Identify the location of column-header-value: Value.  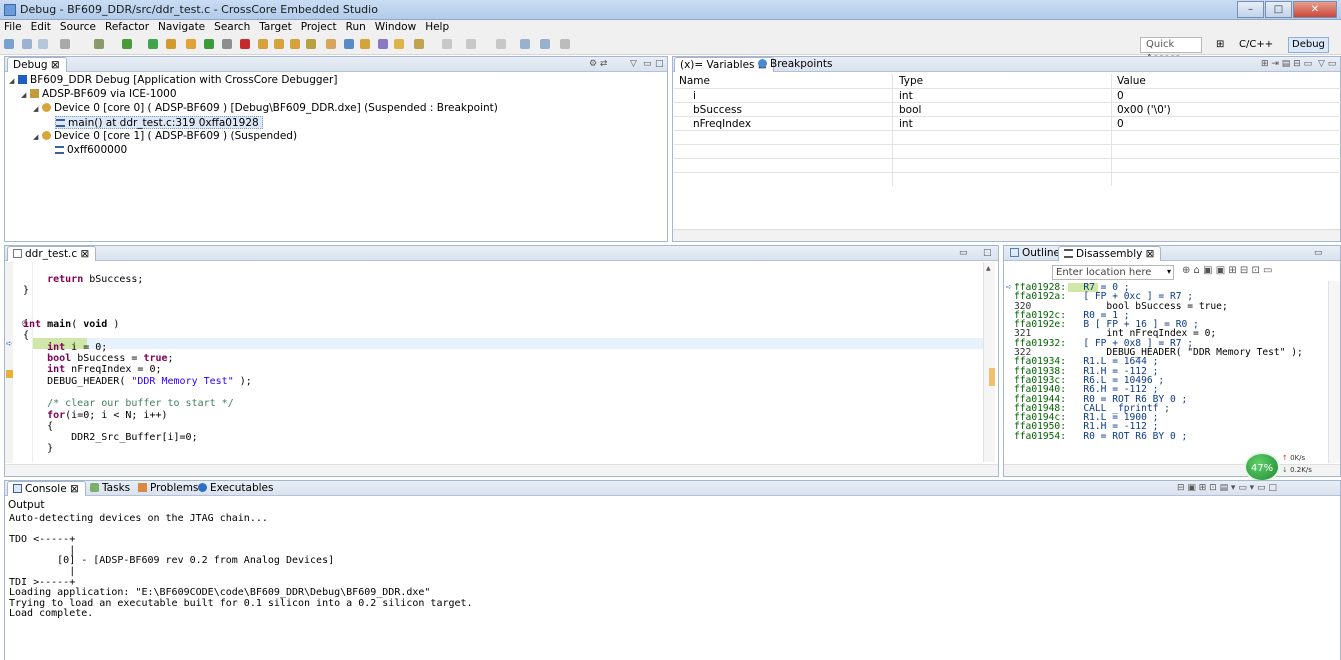
(1131, 81).